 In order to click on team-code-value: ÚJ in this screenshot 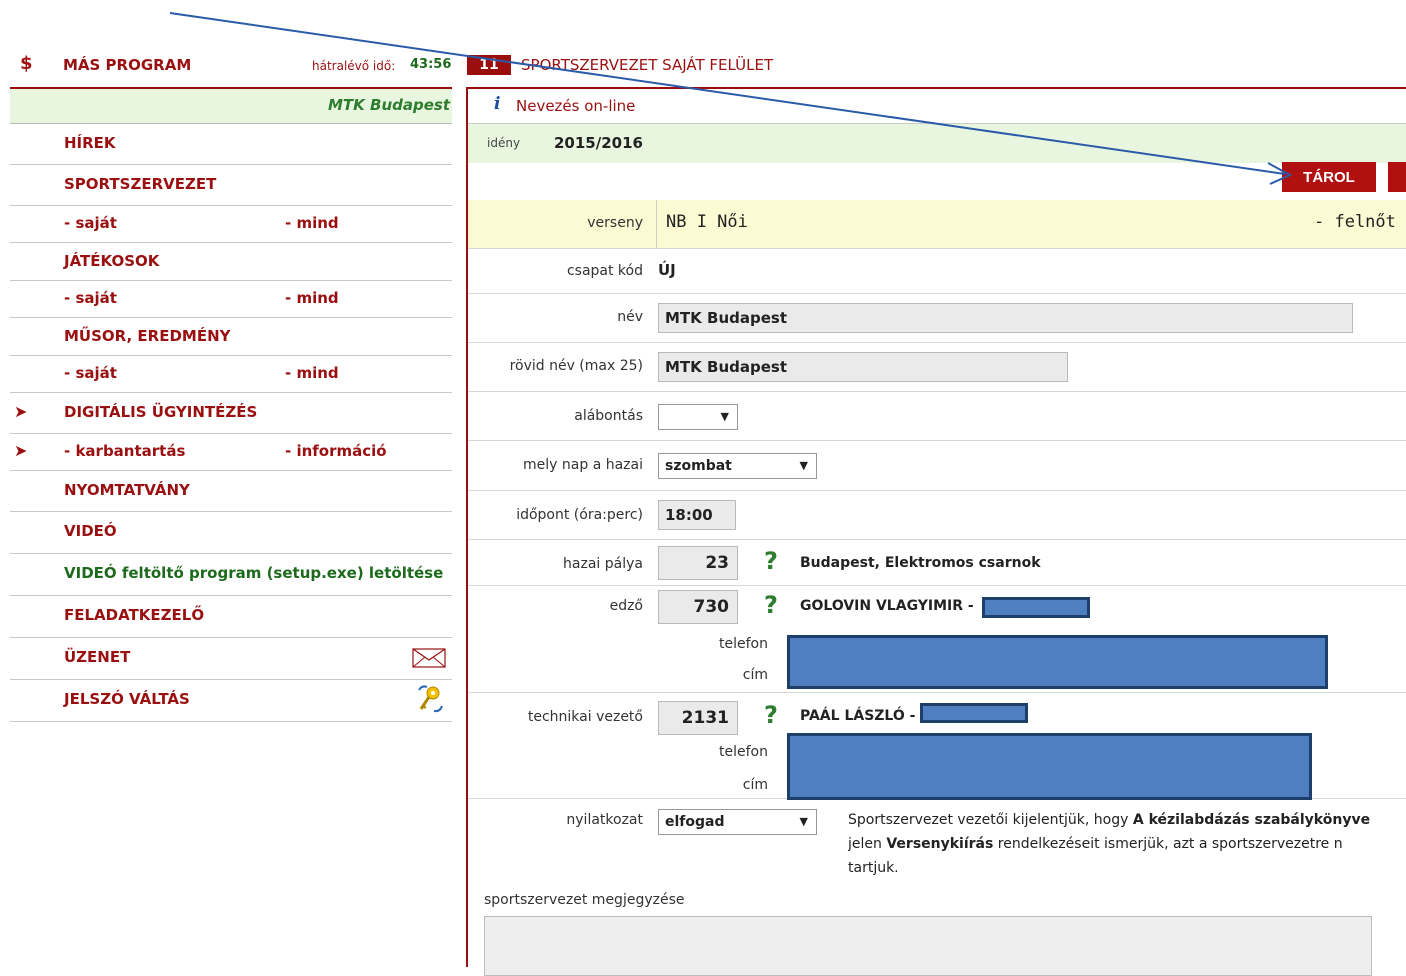, I will do `click(667, 270)`.